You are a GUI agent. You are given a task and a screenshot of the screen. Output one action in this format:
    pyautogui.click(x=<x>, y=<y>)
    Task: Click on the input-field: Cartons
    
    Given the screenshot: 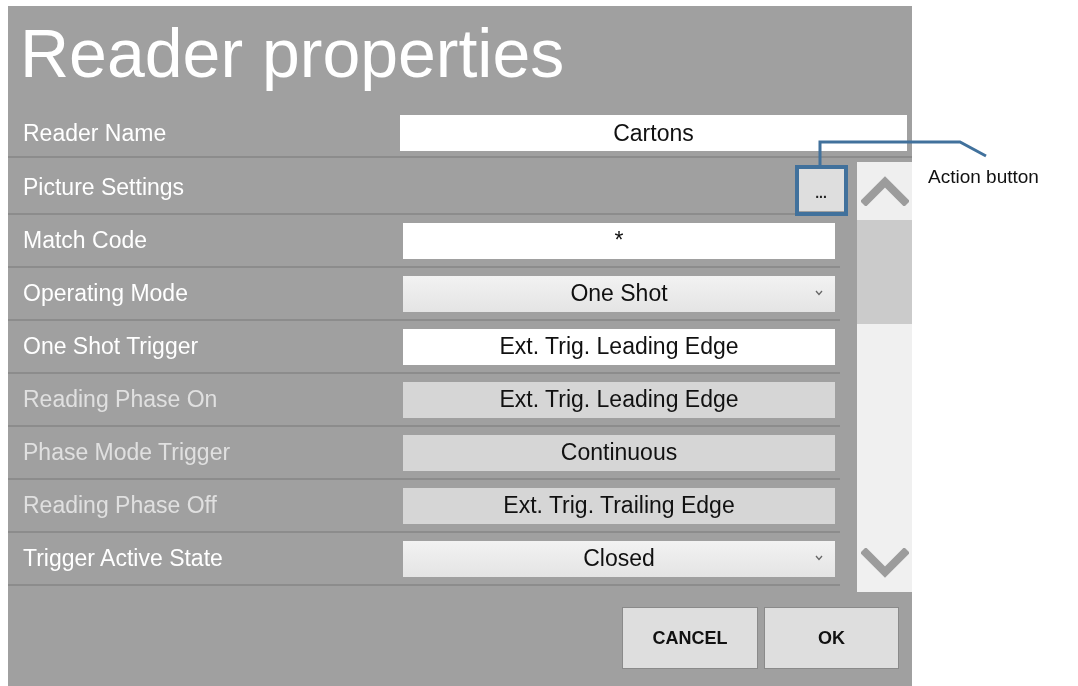 What is the action you would take?
    pyautogui.click(x=653, y=133)
    